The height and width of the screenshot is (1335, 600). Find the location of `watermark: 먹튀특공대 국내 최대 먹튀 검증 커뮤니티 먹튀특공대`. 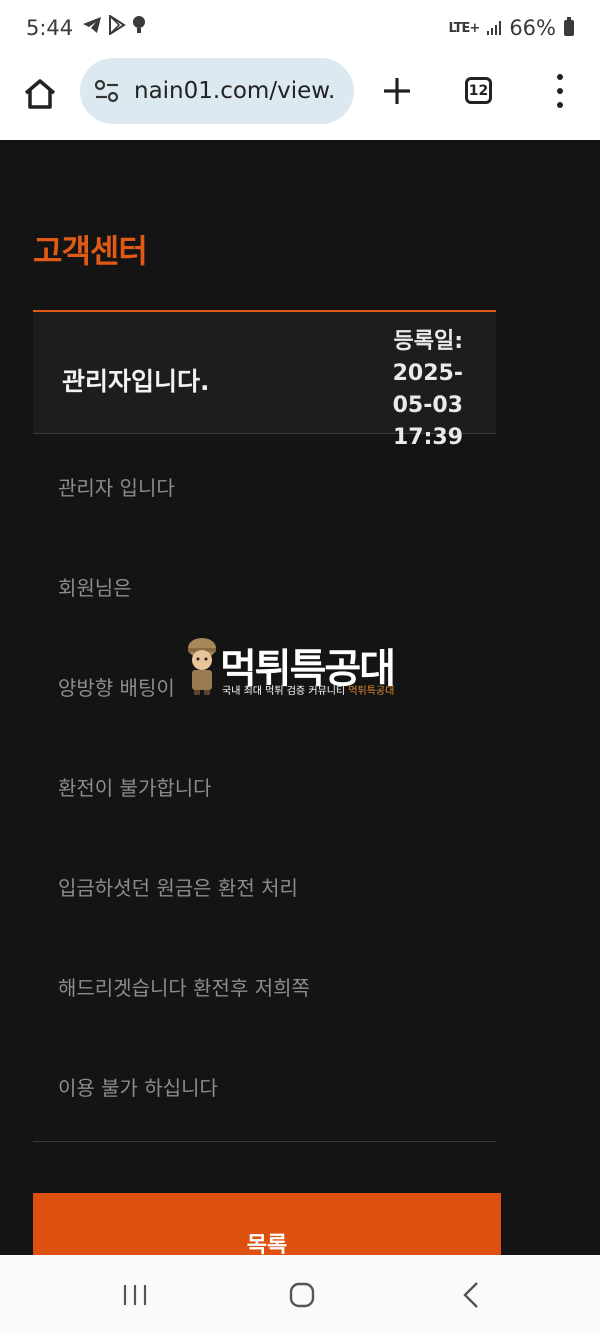

watermark: 먹튀특공대 국내 최대 먹튀 검증 커뮤니티 먹튀특공대 is located at coordinates (309, 667).